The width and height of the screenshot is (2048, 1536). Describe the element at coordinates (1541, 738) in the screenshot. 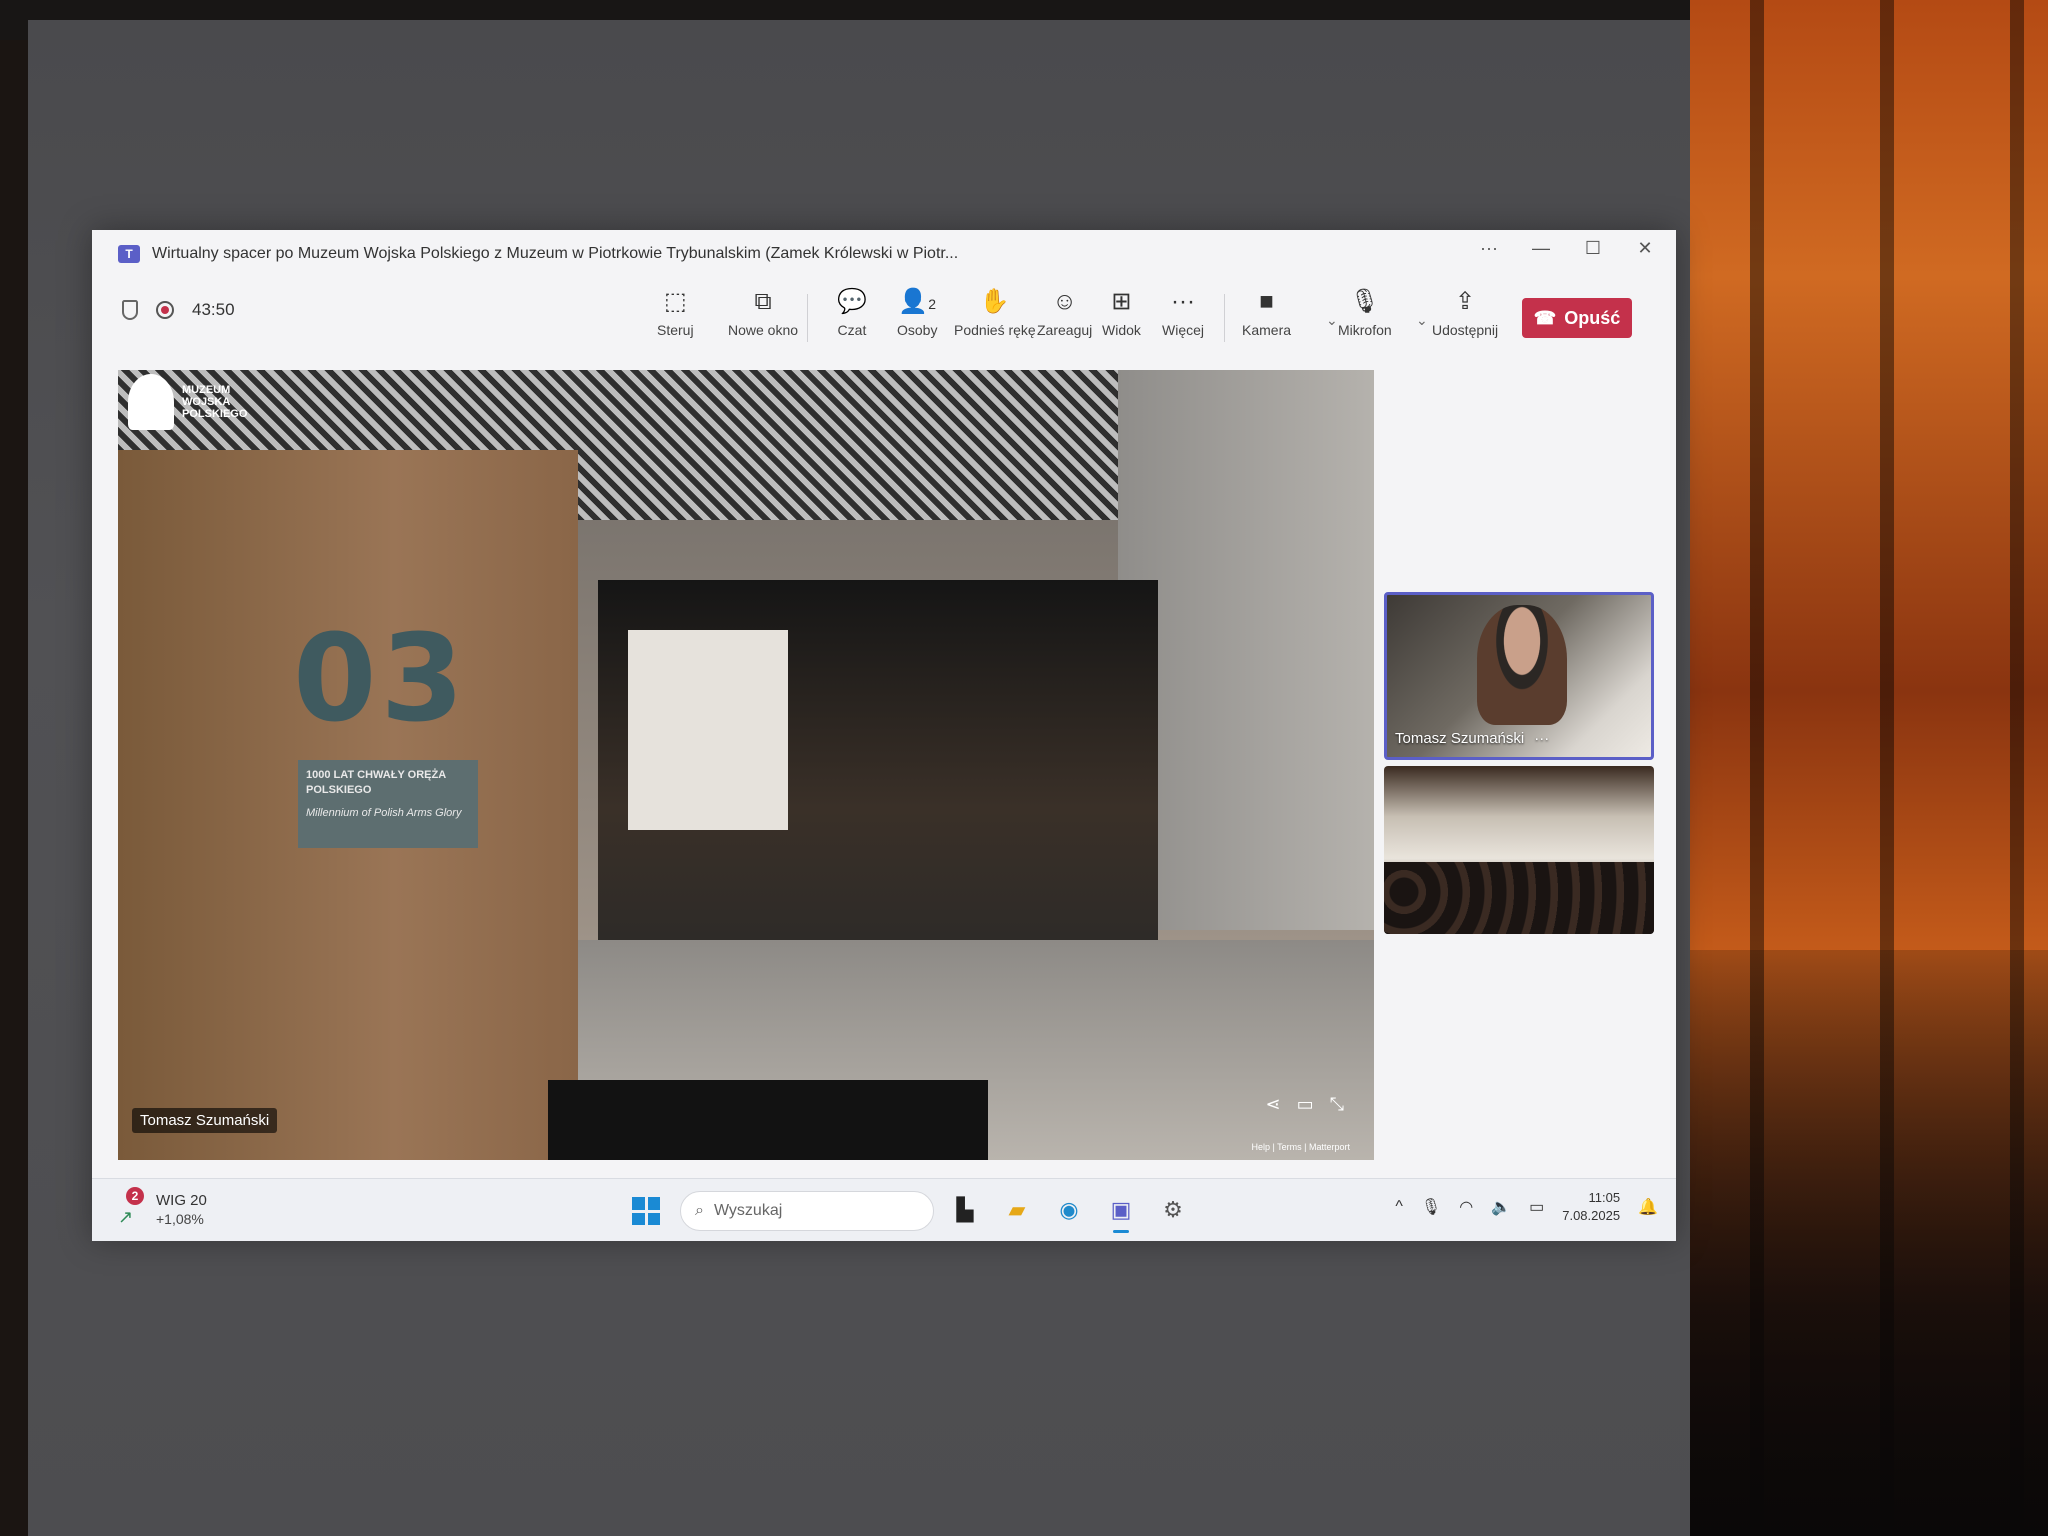

I see `participant-more-icon: ···` at that location.